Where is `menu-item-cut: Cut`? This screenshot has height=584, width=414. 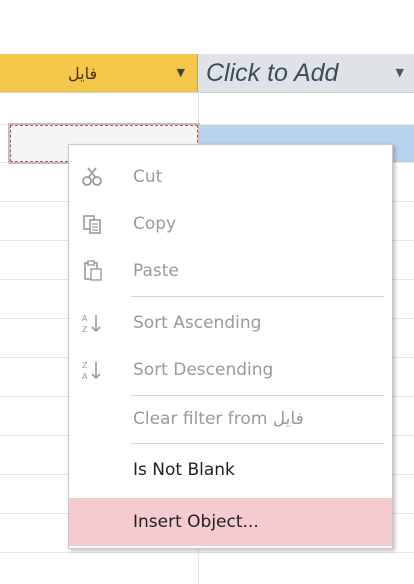 menu-item-cut: Cut is located at coordinates (230, 177).